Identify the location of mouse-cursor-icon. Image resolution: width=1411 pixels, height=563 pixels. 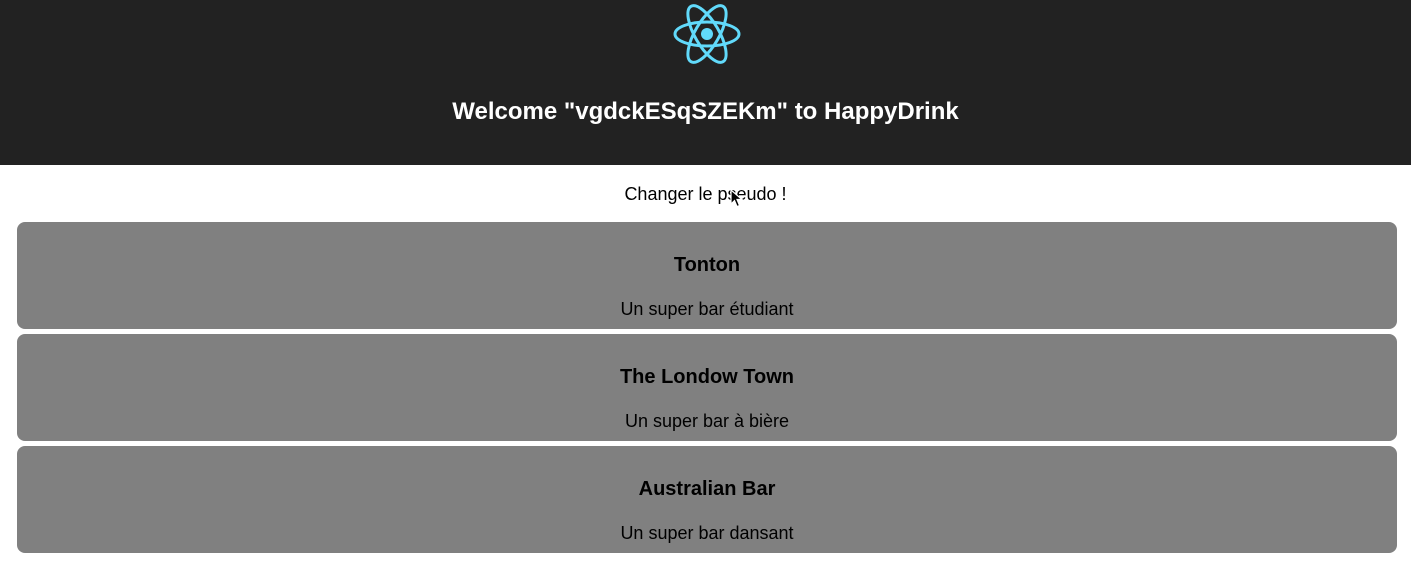
(737, 198).